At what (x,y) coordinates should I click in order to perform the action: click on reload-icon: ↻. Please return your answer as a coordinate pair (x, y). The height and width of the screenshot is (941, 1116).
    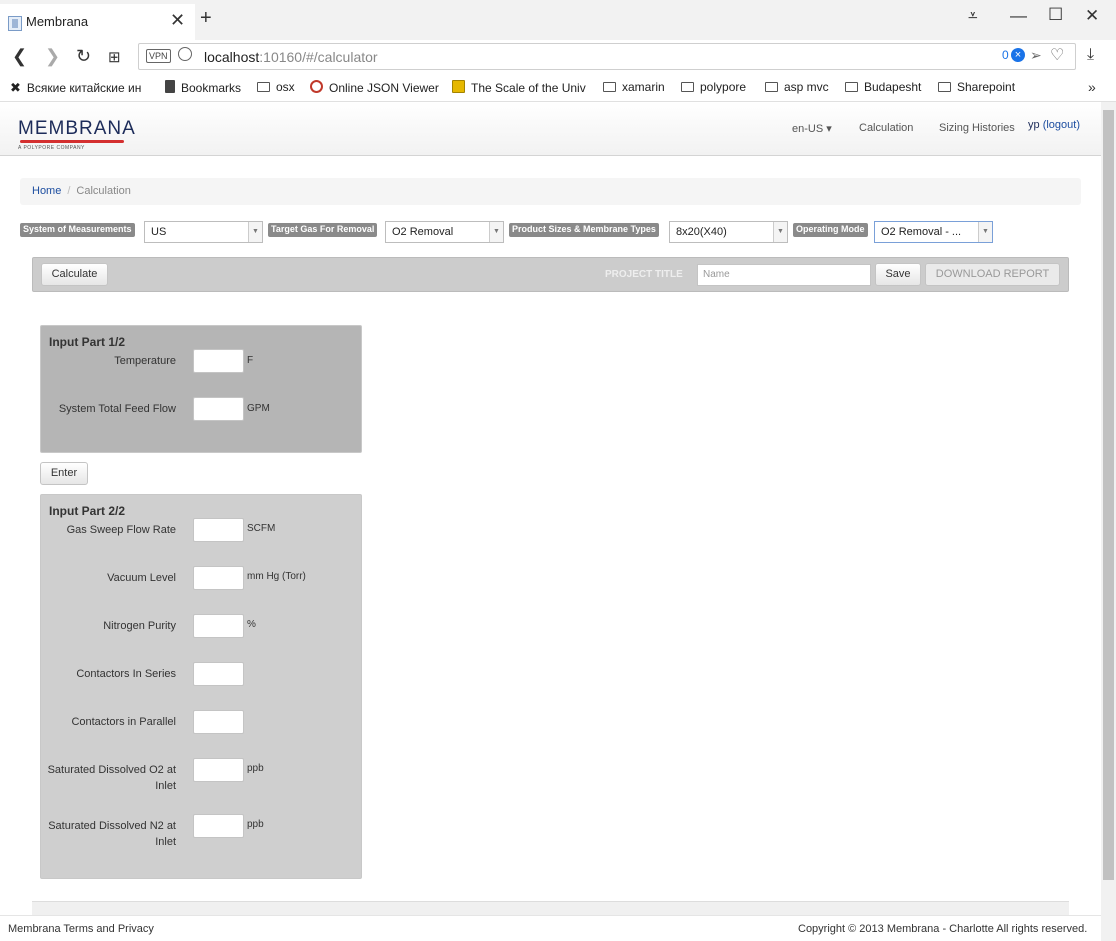
    Looking at the image, I should click on (83, 56).